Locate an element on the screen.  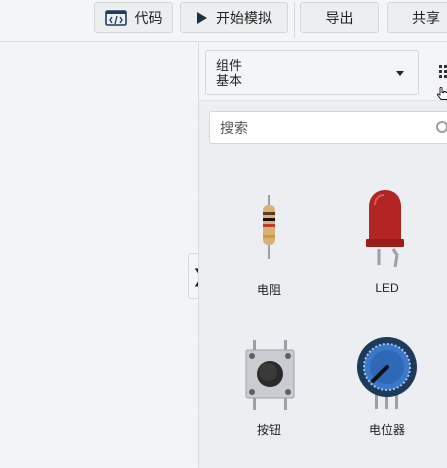
component-led: LED is located at coordinates (387, 243).